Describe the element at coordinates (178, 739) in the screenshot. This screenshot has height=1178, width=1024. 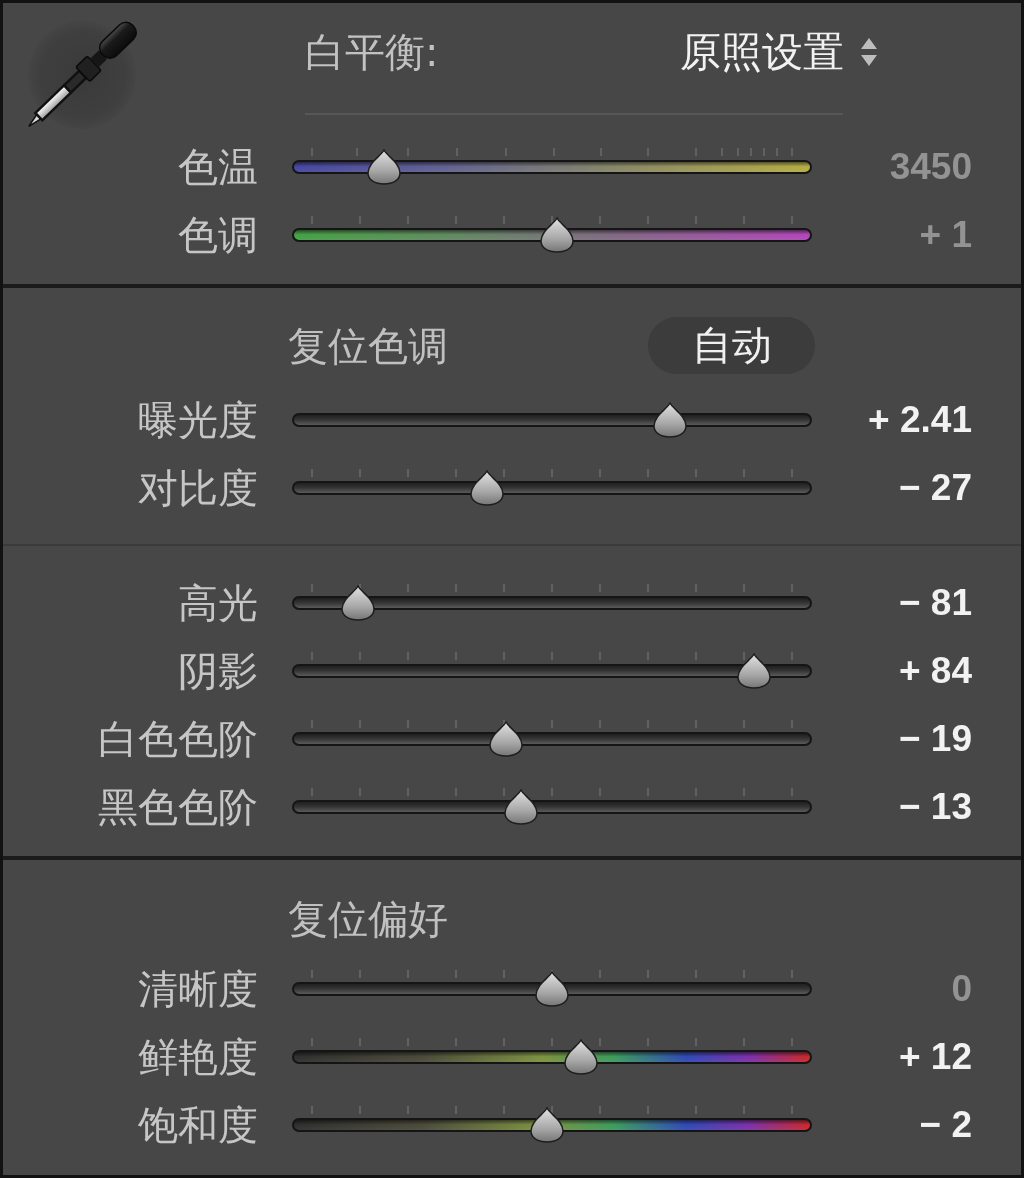
I see `slider-label: 白色色阶` at that location.